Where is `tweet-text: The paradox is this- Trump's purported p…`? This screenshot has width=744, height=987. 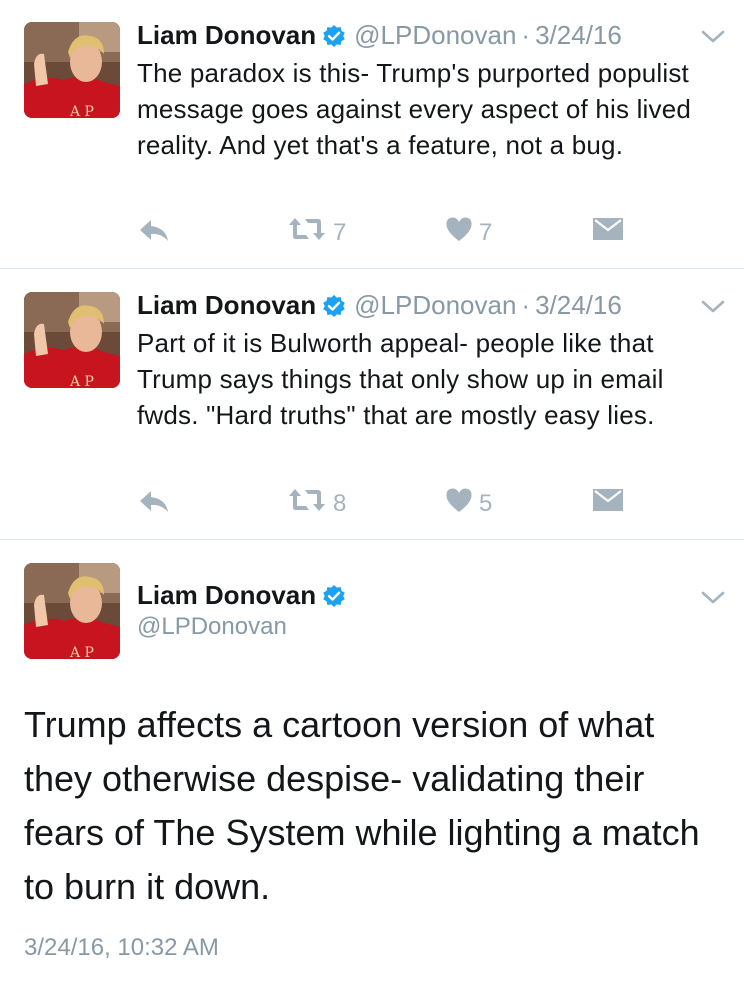 tweet-text: The paradox is this- Trump's purported p… is located at coordinates (414, 109).